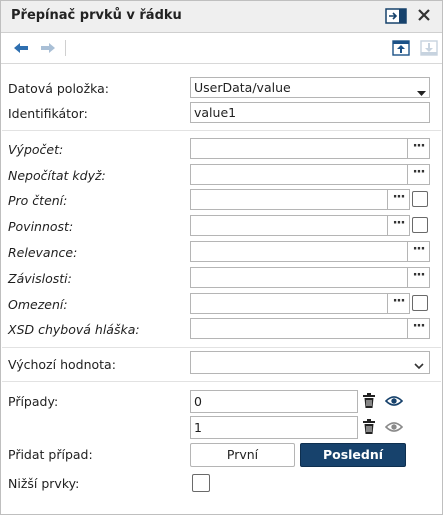 This screenshot has width=443, height=515. Describe the element at coordinates (50, 454) in the screenshot. I see `add-case-label: Přidat případ:` at that location.